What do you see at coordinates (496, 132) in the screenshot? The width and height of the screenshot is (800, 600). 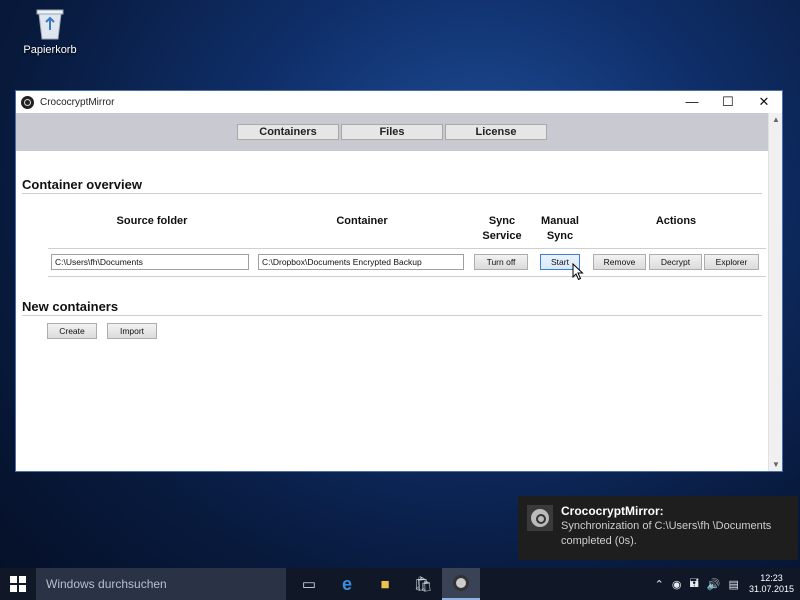 I see `tab-license: License` at bounding box center [496, 132].